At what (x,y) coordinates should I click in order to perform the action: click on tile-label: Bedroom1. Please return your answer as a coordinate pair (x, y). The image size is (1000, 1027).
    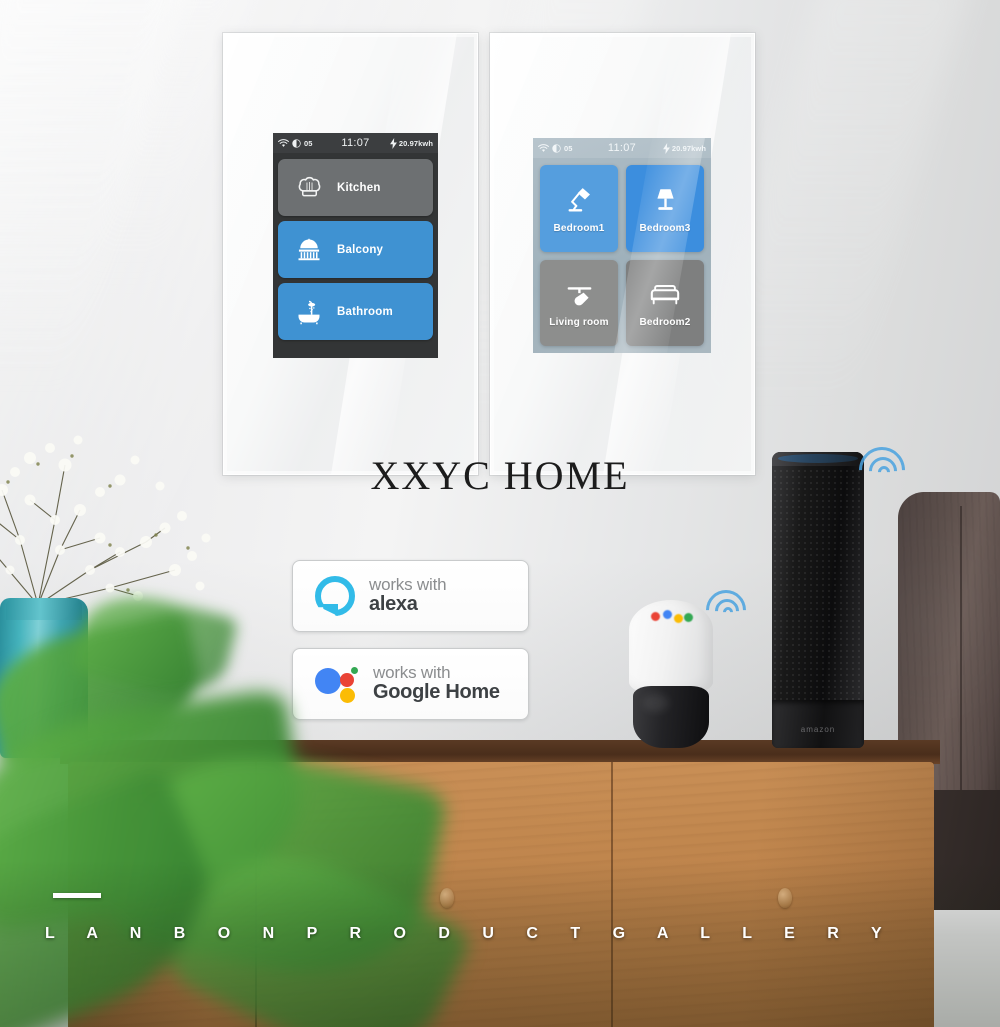
    Looking at the image, I should click on (579, 228).